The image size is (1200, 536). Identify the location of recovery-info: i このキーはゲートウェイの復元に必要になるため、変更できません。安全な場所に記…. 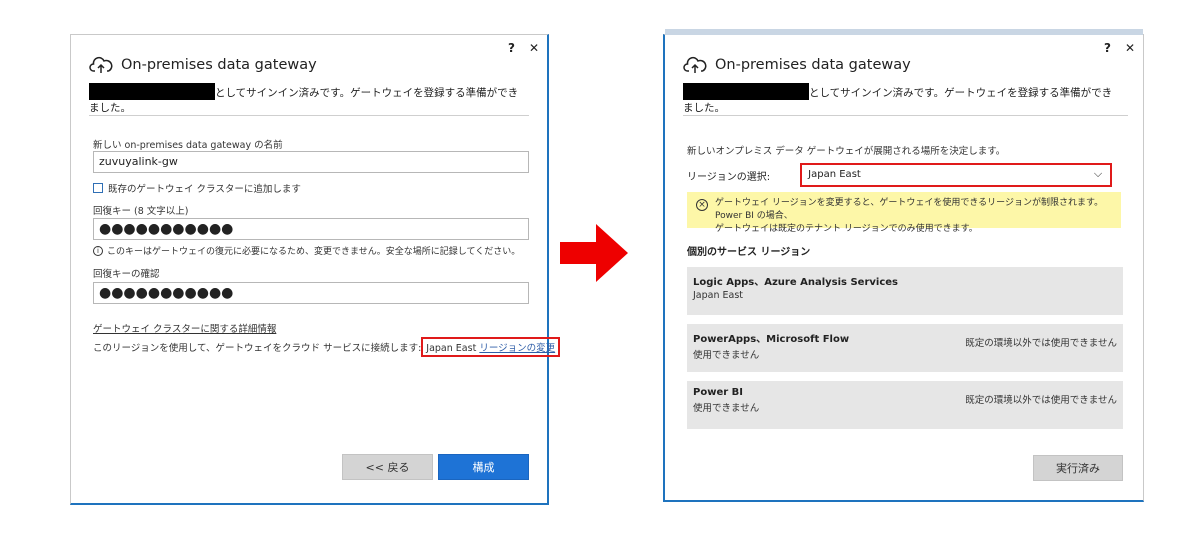
(306, 250).